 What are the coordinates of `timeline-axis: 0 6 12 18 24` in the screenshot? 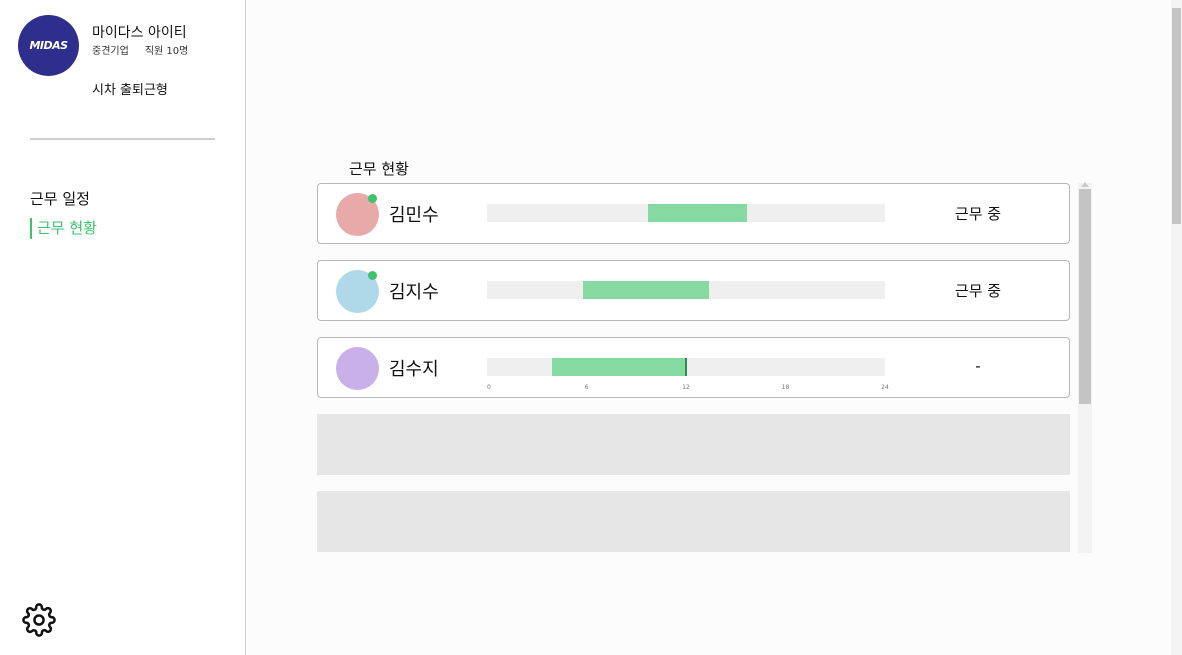 It's located at (688, 388).